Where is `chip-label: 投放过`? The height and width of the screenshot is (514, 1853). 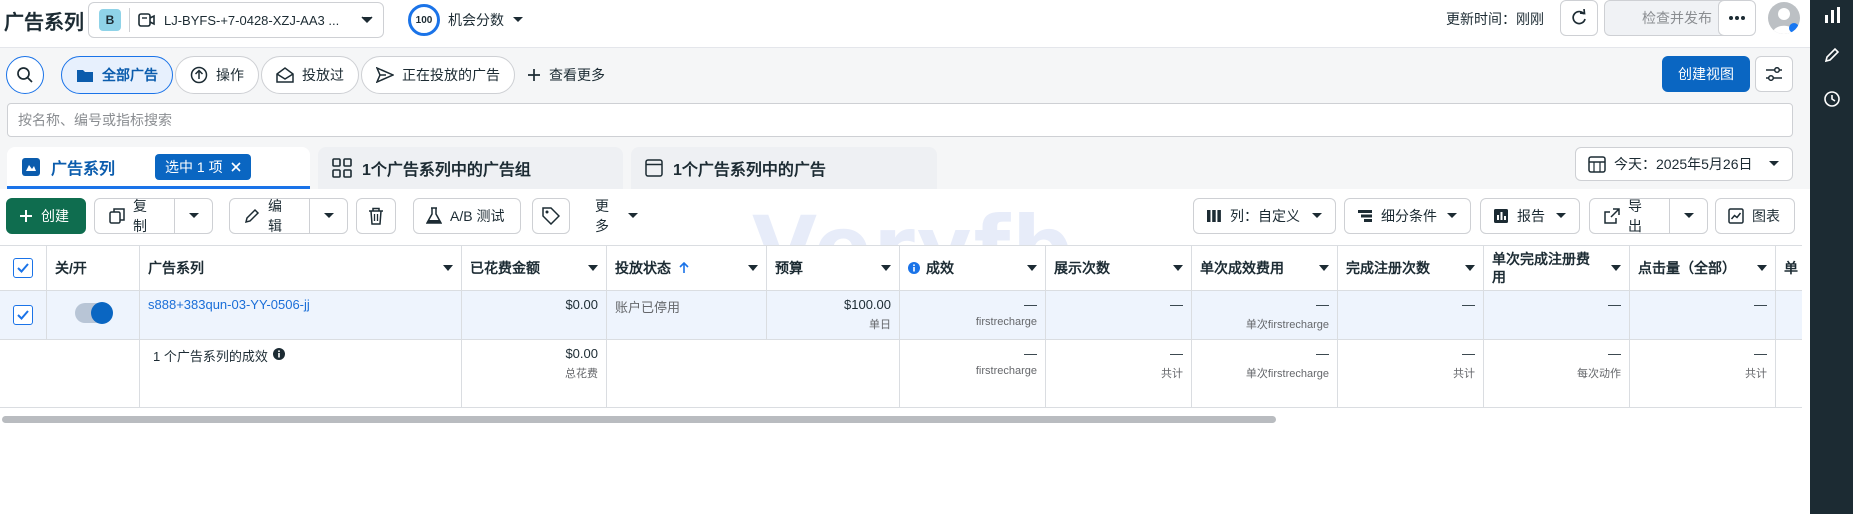
chip-label: 投放过 is located at coordinates (323, 75).